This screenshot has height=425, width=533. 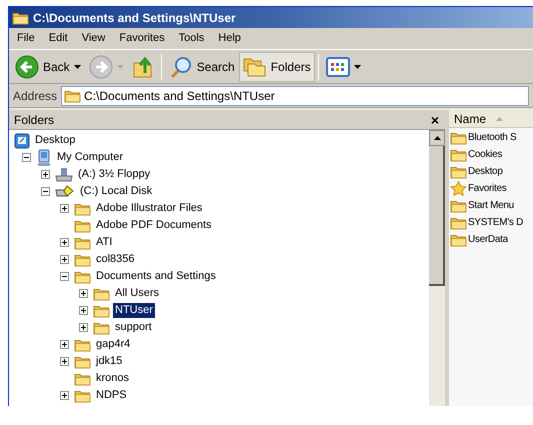 I want to click on scrollbar, so click(x=437, y=268).